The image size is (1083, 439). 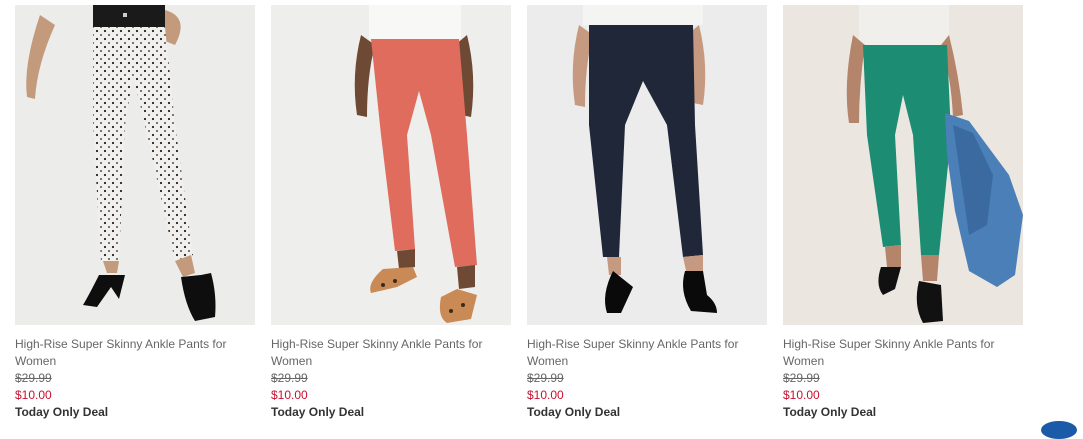 I want to click on floating-chat-button, so click(x=1059, y=430).